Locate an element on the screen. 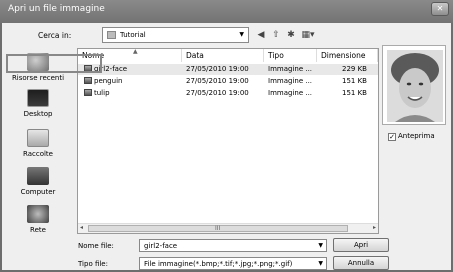  sort-ascending-icon: ▲ is located at coordinates (135, 51).